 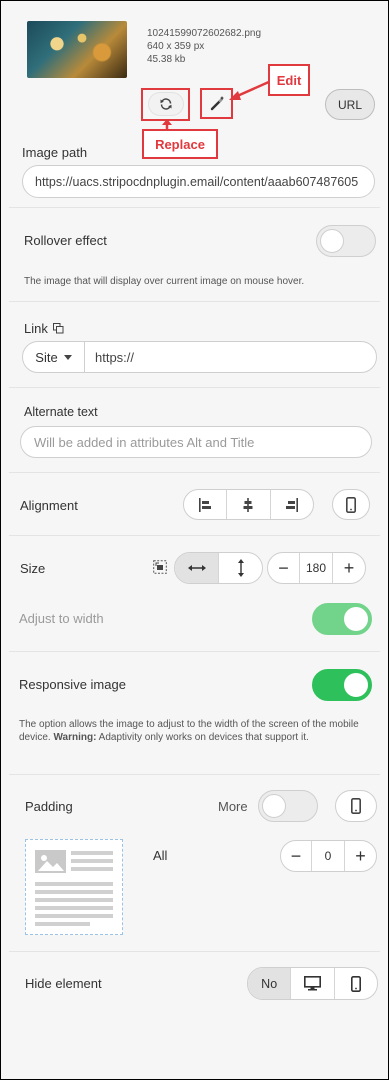 I want to click on alignment-group, so click(x=248, y=504).